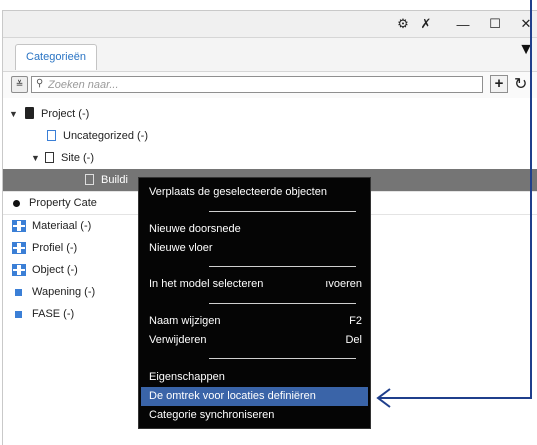 This screenshot has width=537, height=445. What do you see at coordinates (55, 248) in the screenshot?
I see `tree-row-label: Profiel (-)` at bounding box center [55, 248].